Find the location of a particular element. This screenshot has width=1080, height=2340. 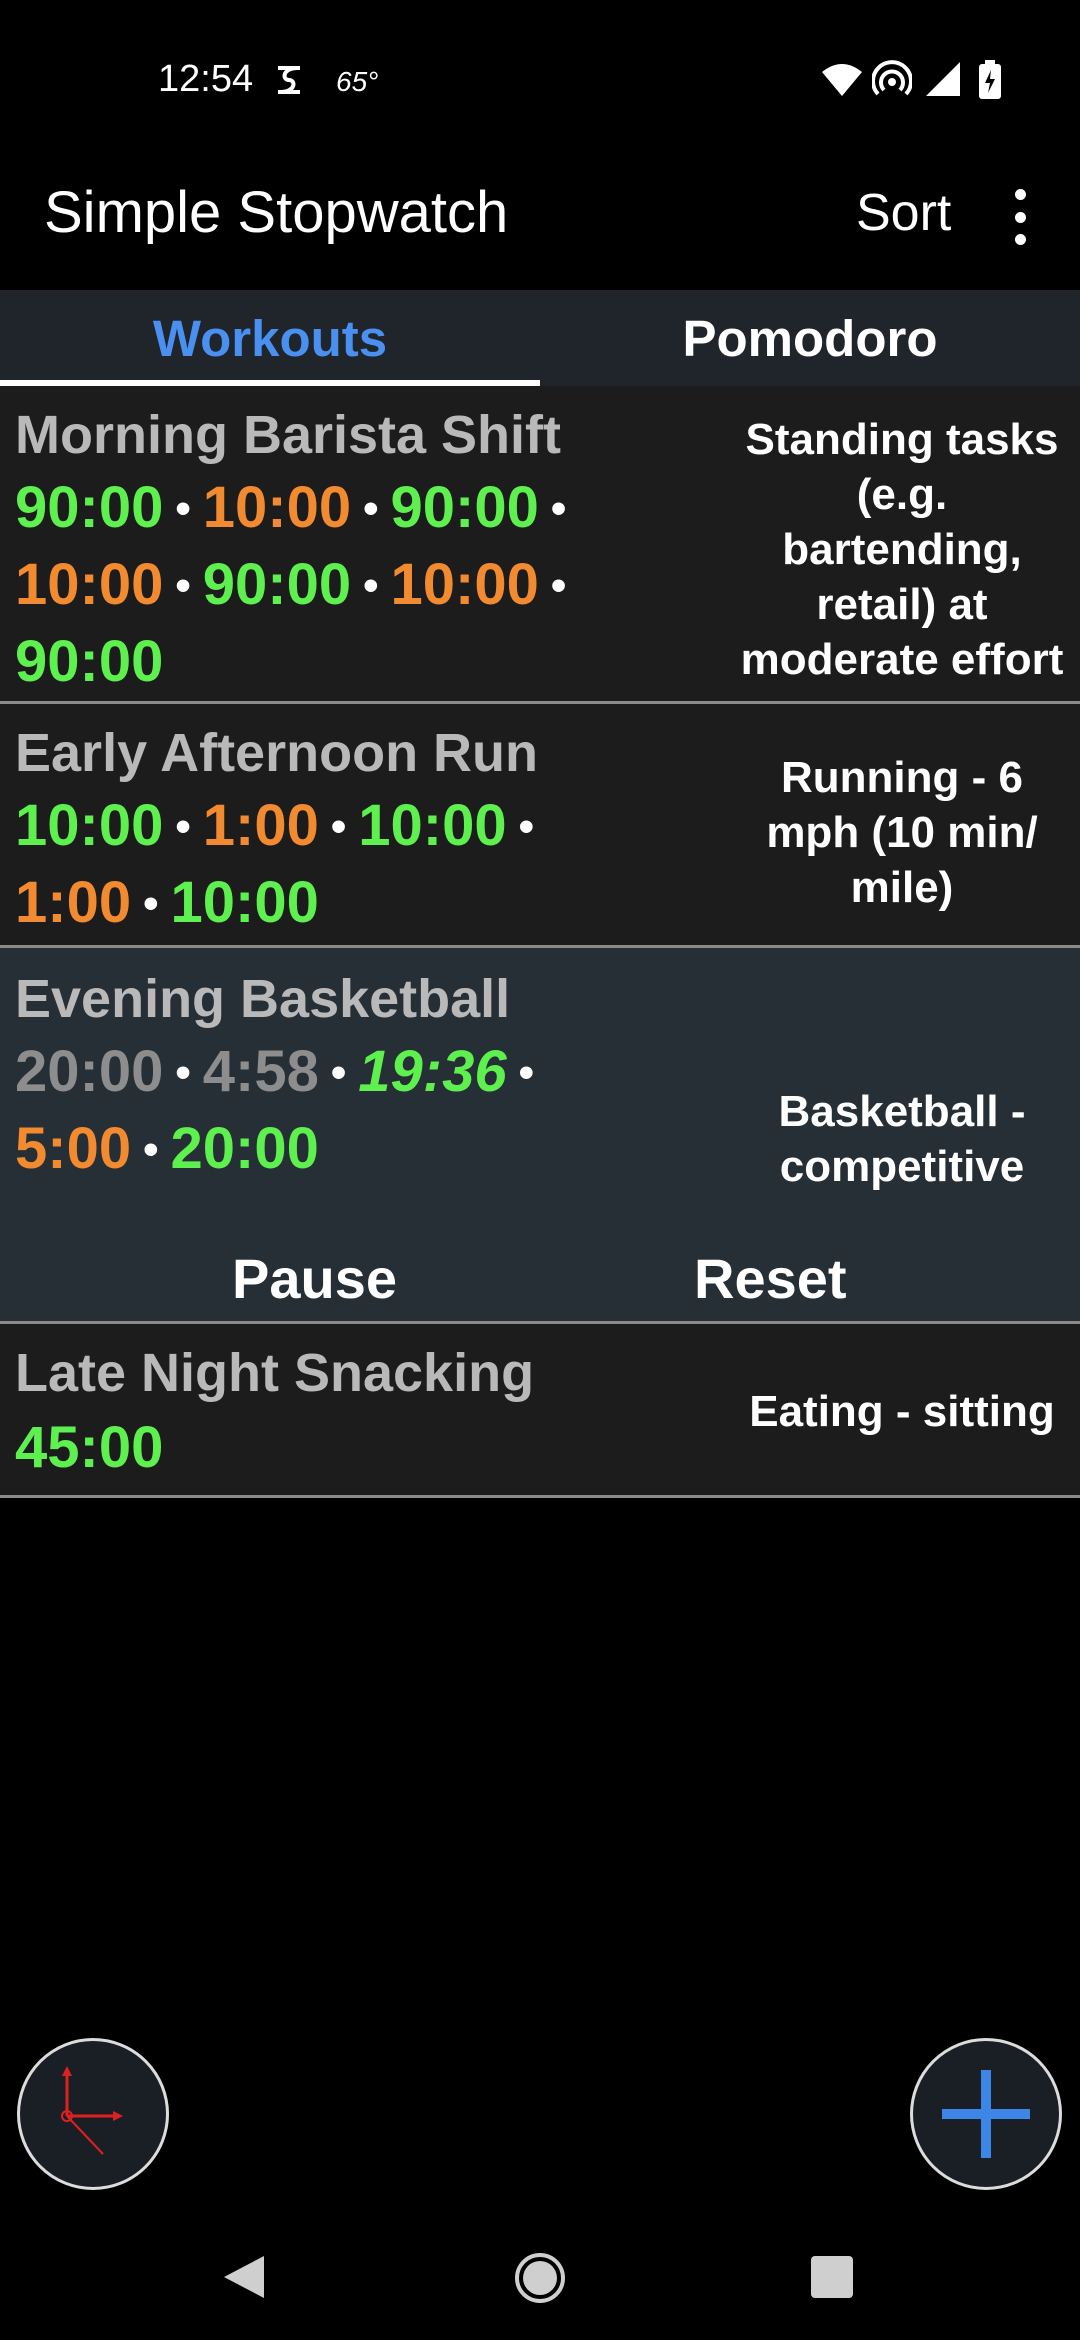

home-icon is located at coordinates (540, 2280).